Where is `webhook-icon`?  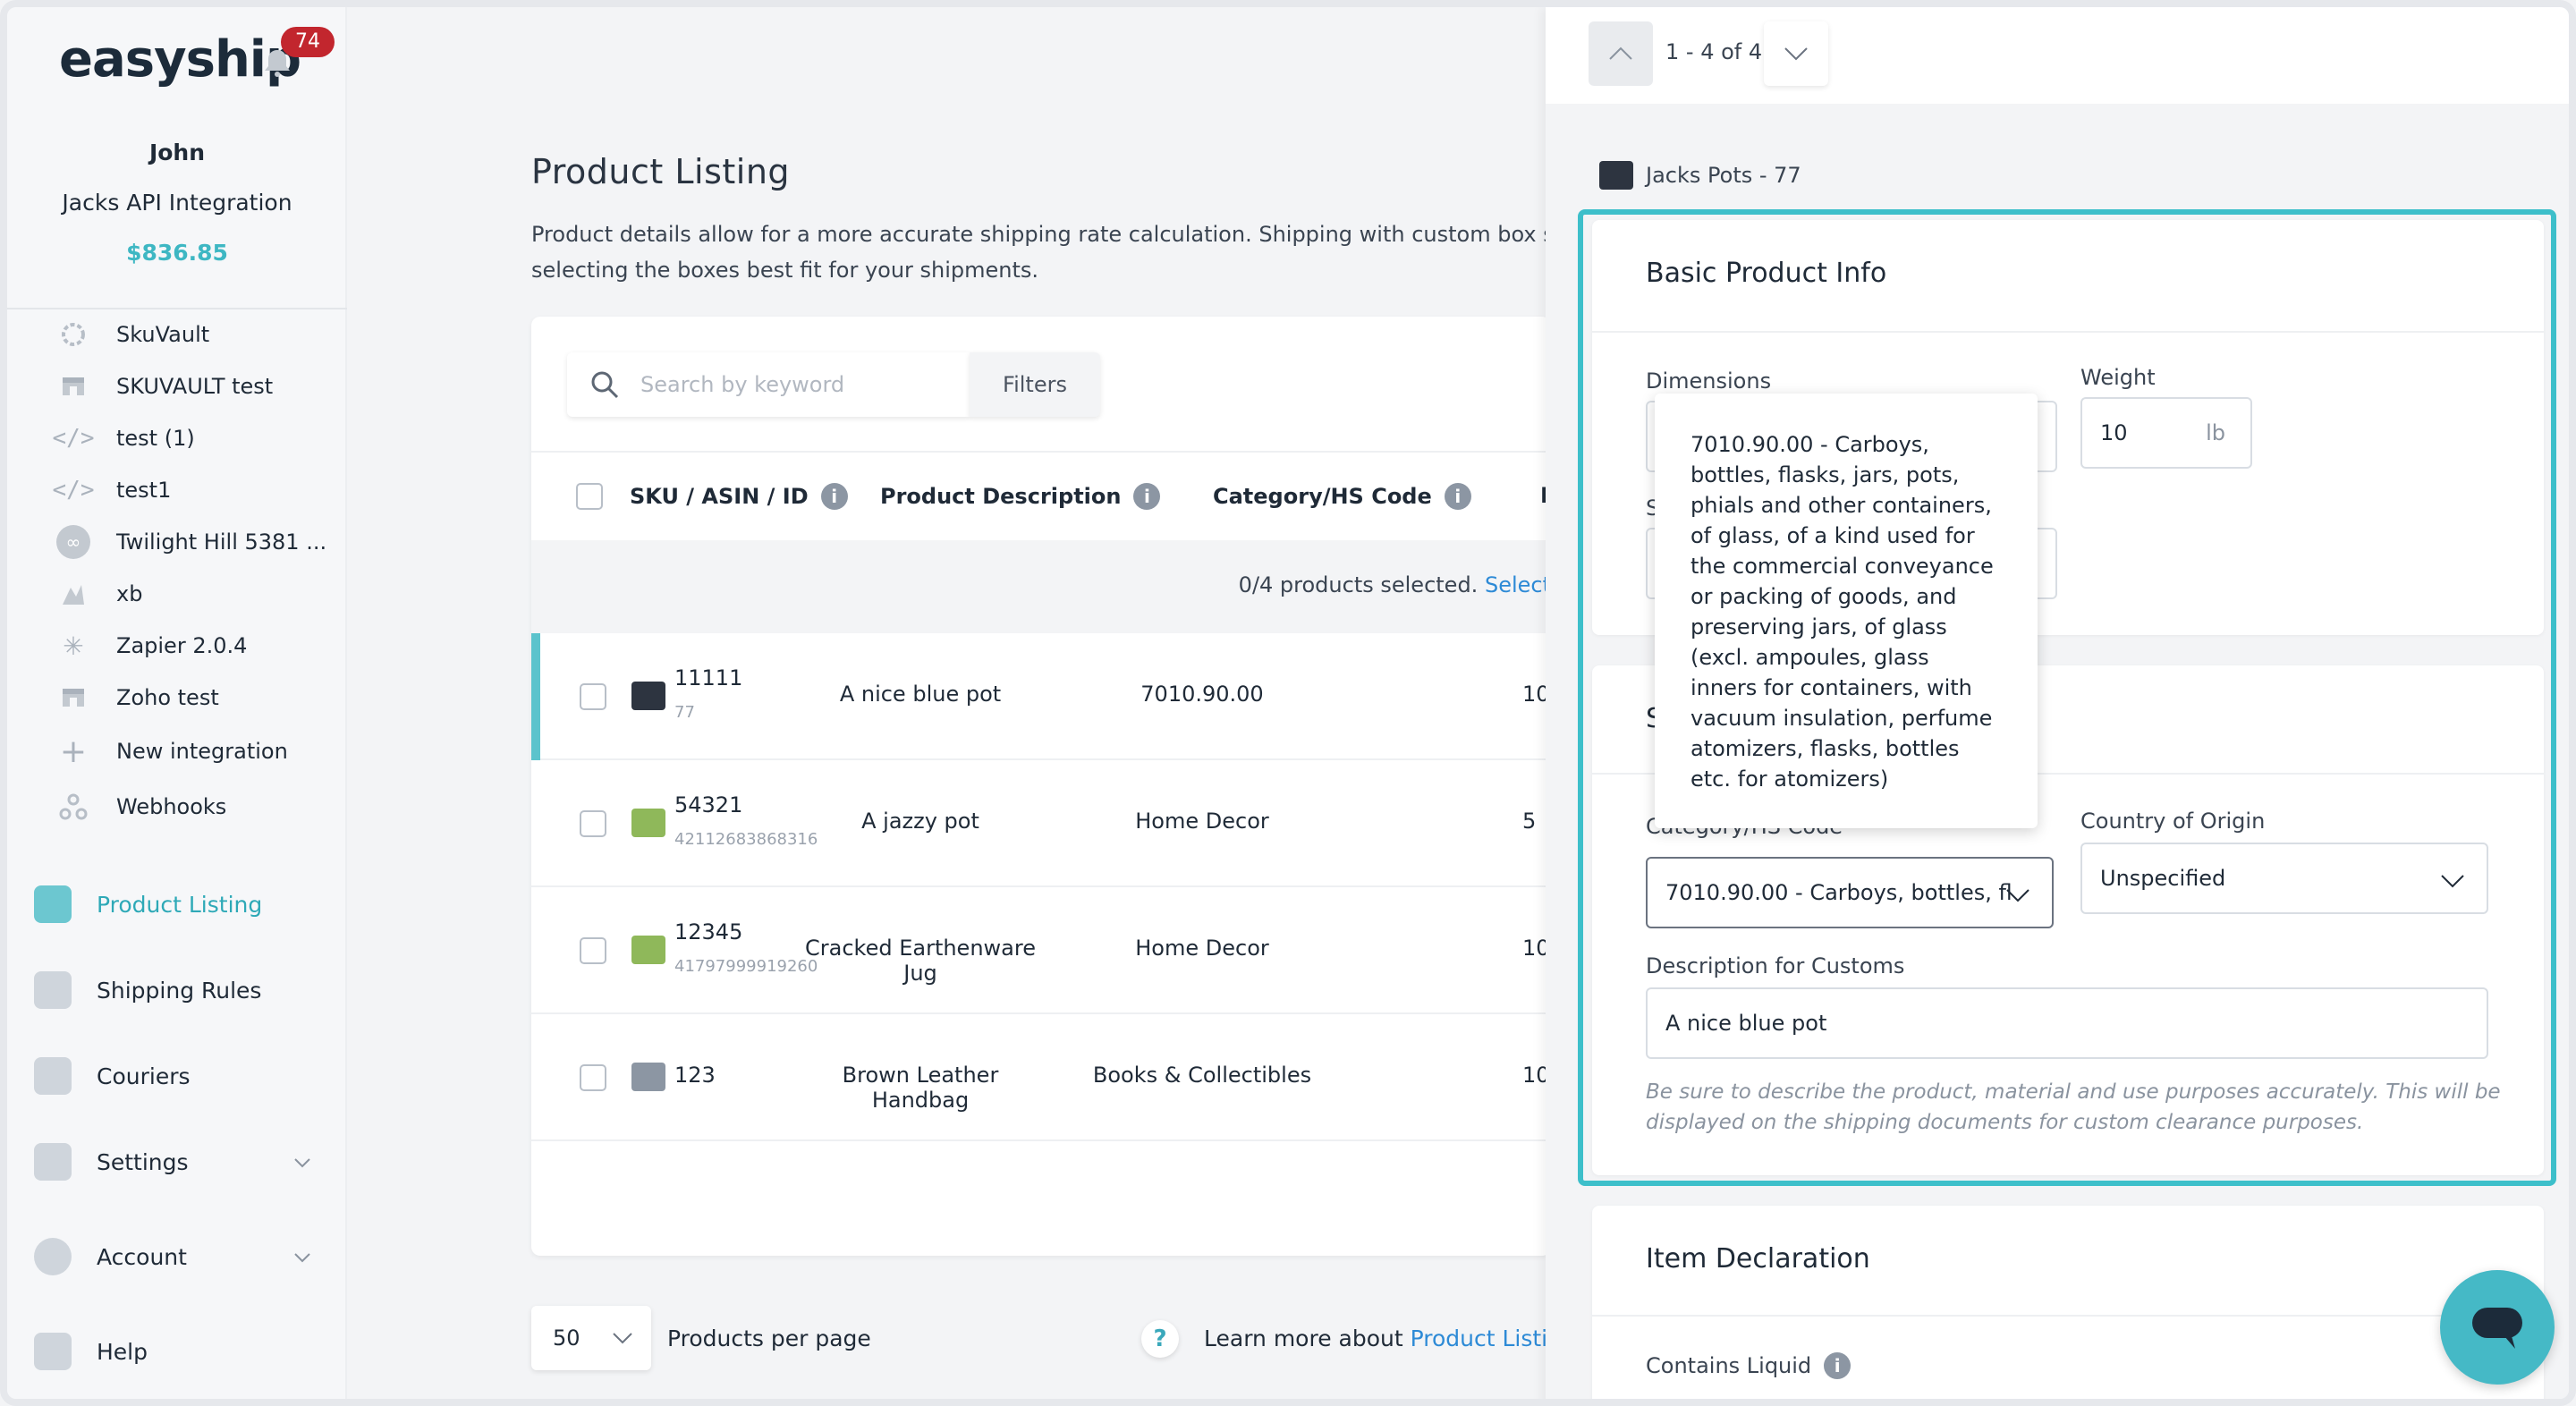
webhook-icon is located at coordinates (73, 807).